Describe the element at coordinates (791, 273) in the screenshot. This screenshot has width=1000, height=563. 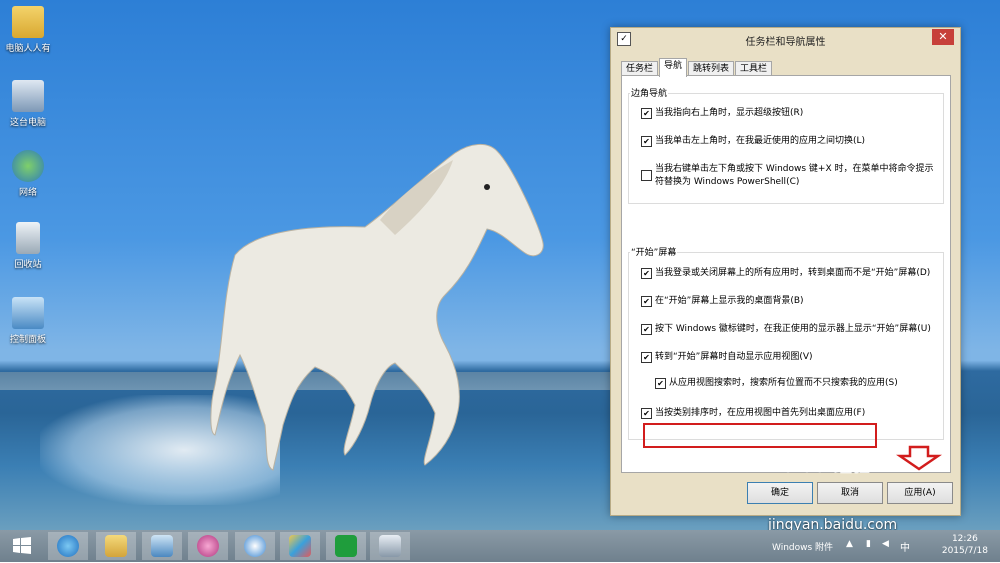
I see `option-go-to-desktop: ✔ 当我登录或关闭屏幕上的所有应用时，转到桌面而不是“开始”屏幕(D)` at that location.